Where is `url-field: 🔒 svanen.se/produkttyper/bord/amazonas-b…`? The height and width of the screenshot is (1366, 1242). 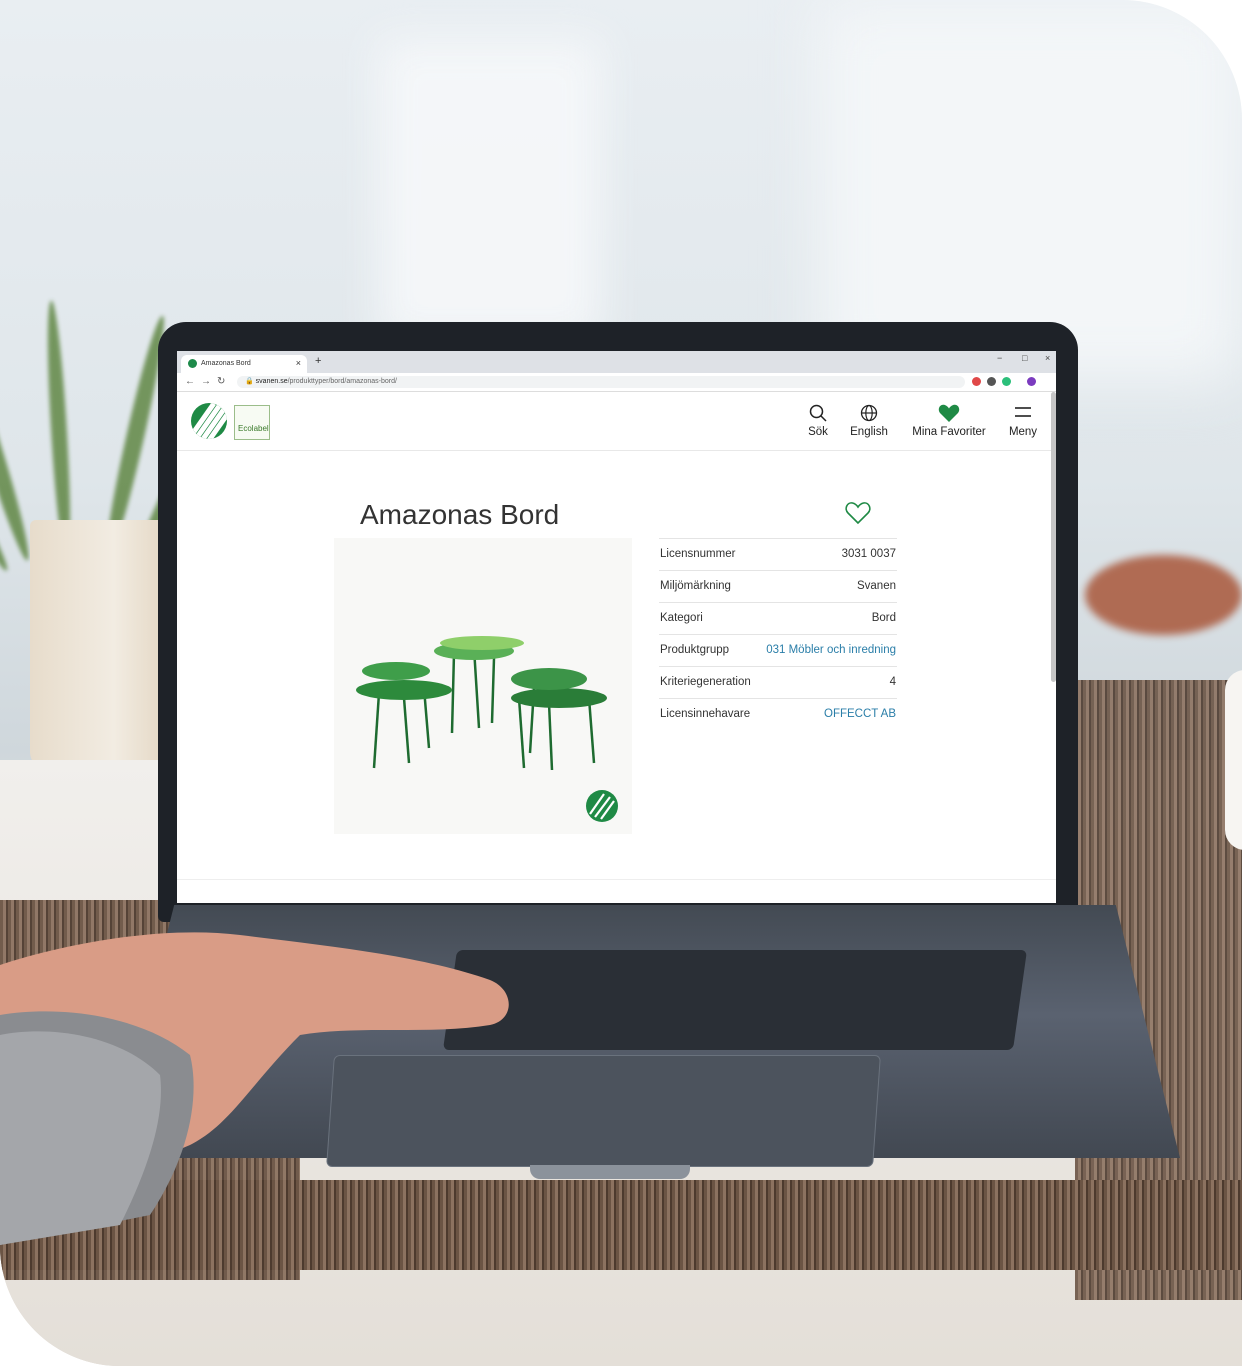
url-field: 🔒 svanen.se/produkttyper/bord/amazonas-b… is located at coordinates (601, 382).